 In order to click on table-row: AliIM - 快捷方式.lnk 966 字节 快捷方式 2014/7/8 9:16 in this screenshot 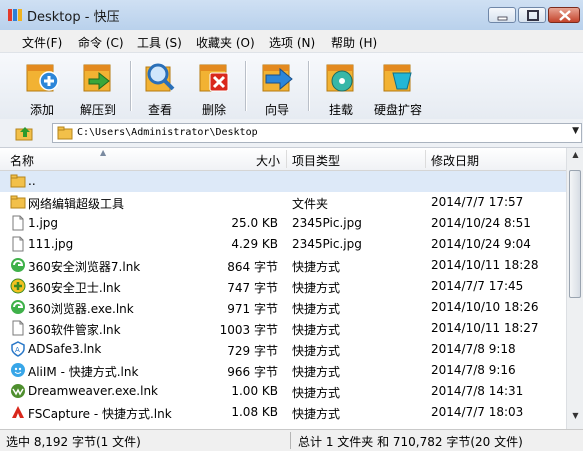, I will do `click(283, 370)`.